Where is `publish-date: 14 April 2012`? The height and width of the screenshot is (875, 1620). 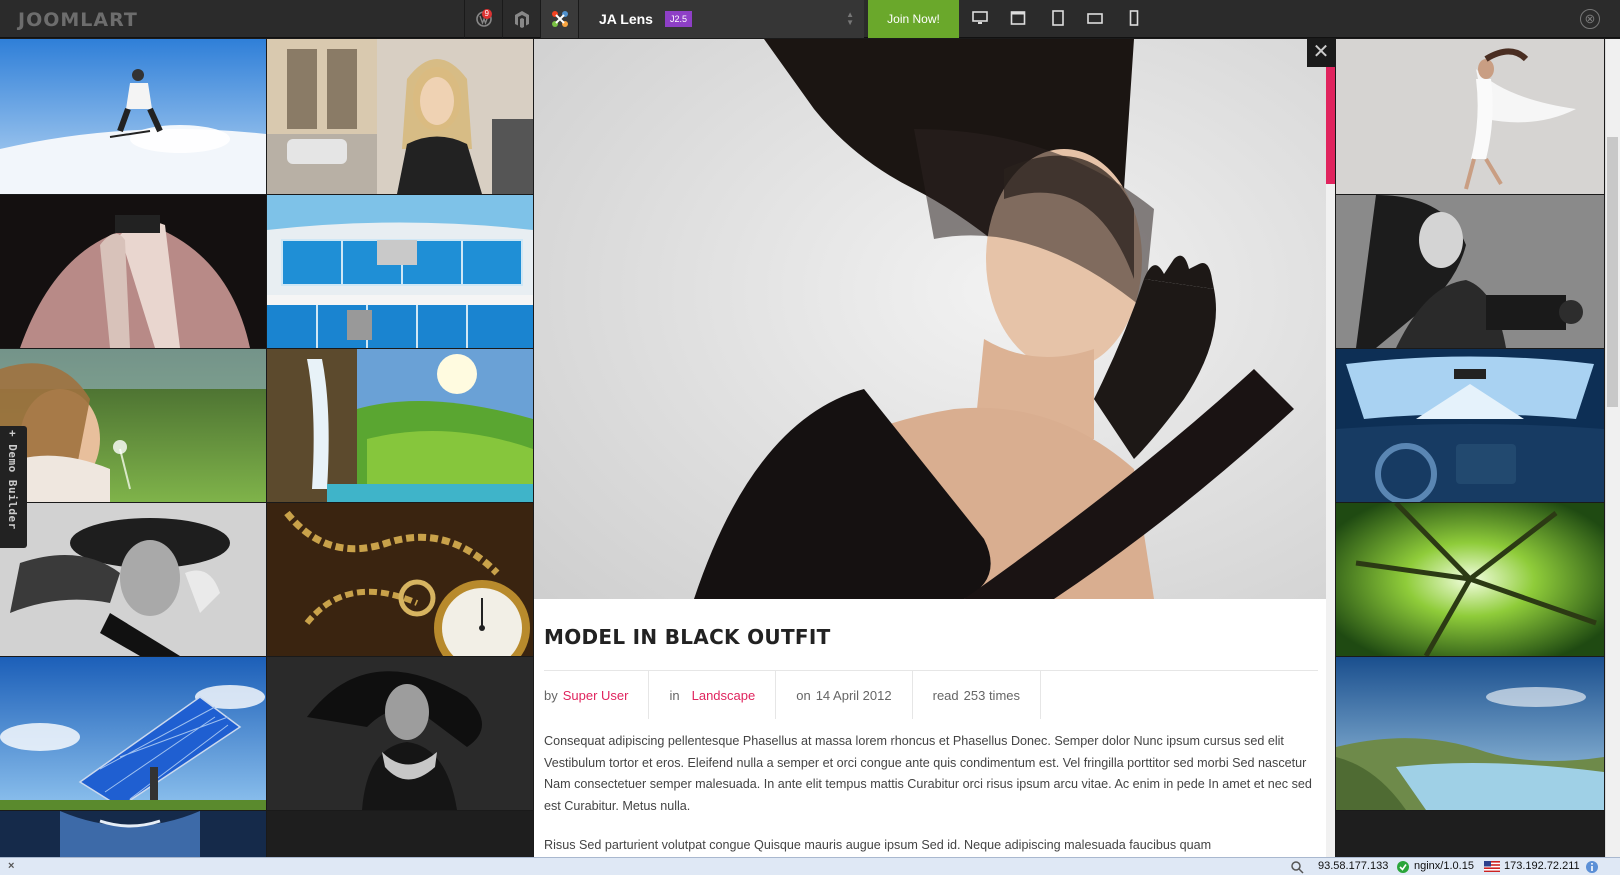 publish-date: 14 April 2012 is located at coordinates (853, 695).